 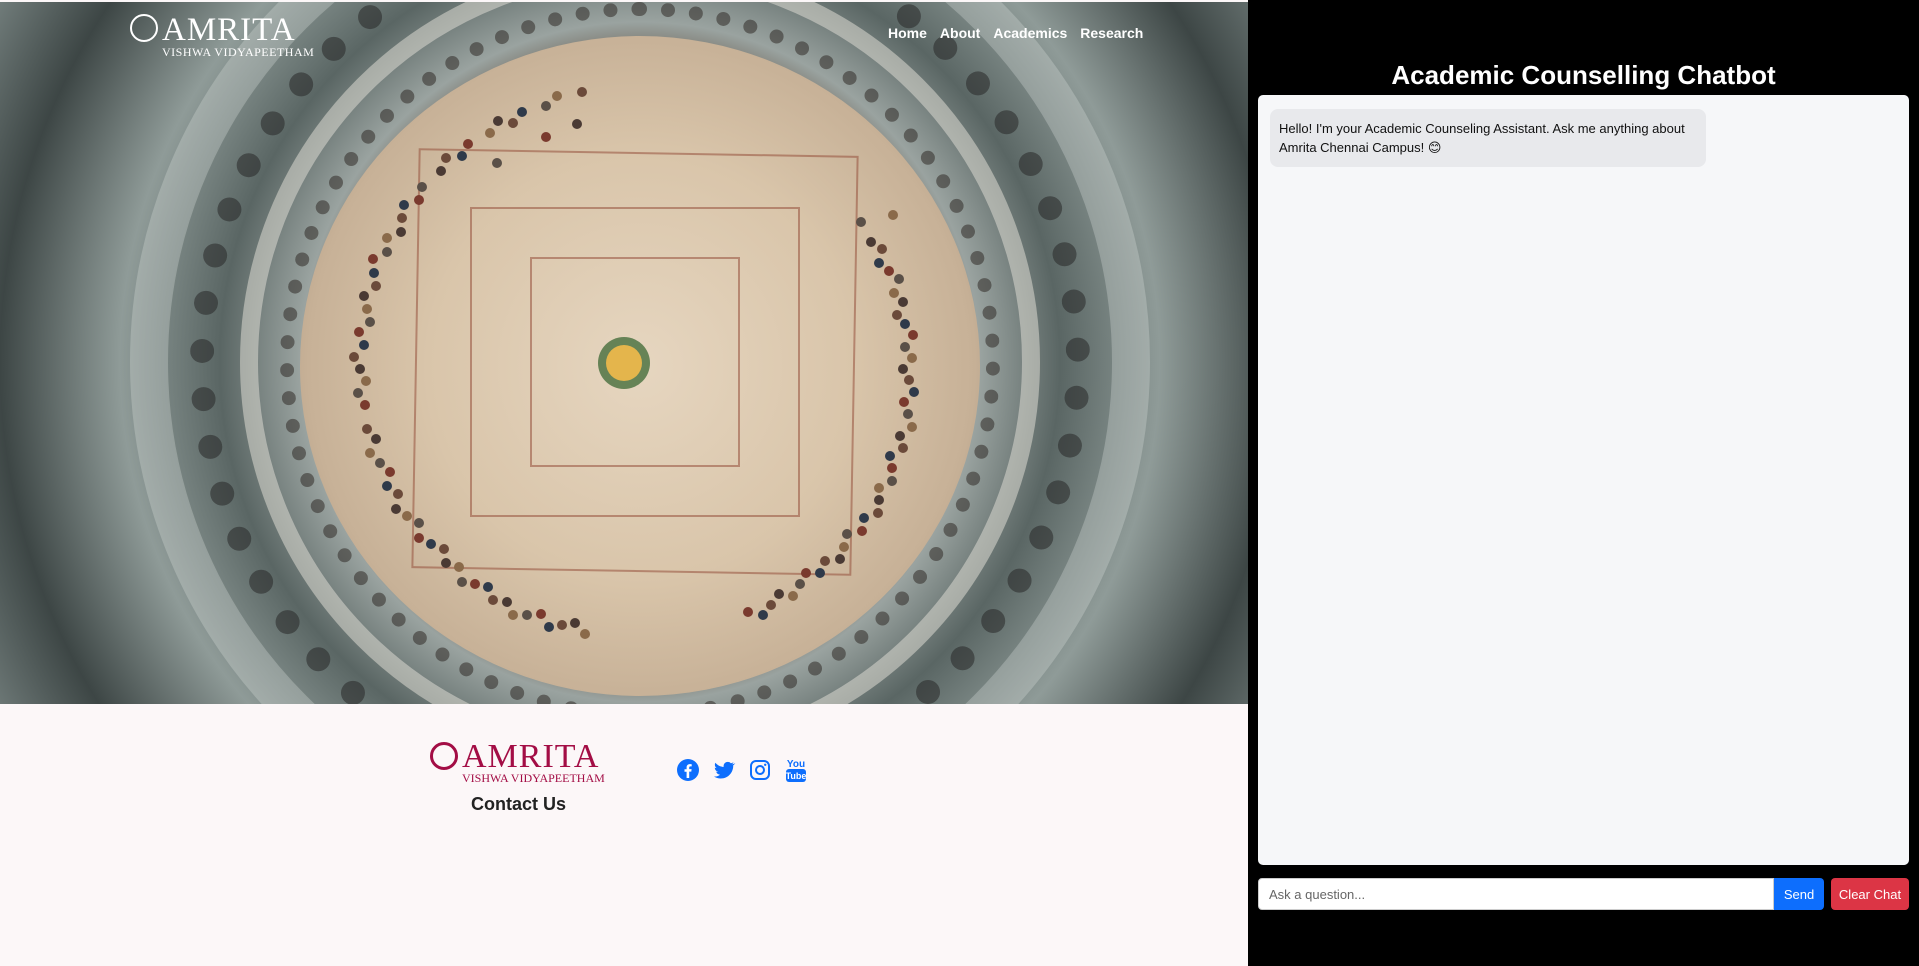 What do you see at coordinates (519, 804) in the screenshot?
I see `contact-heading: Contact Us` at bounding box center [519, 804].